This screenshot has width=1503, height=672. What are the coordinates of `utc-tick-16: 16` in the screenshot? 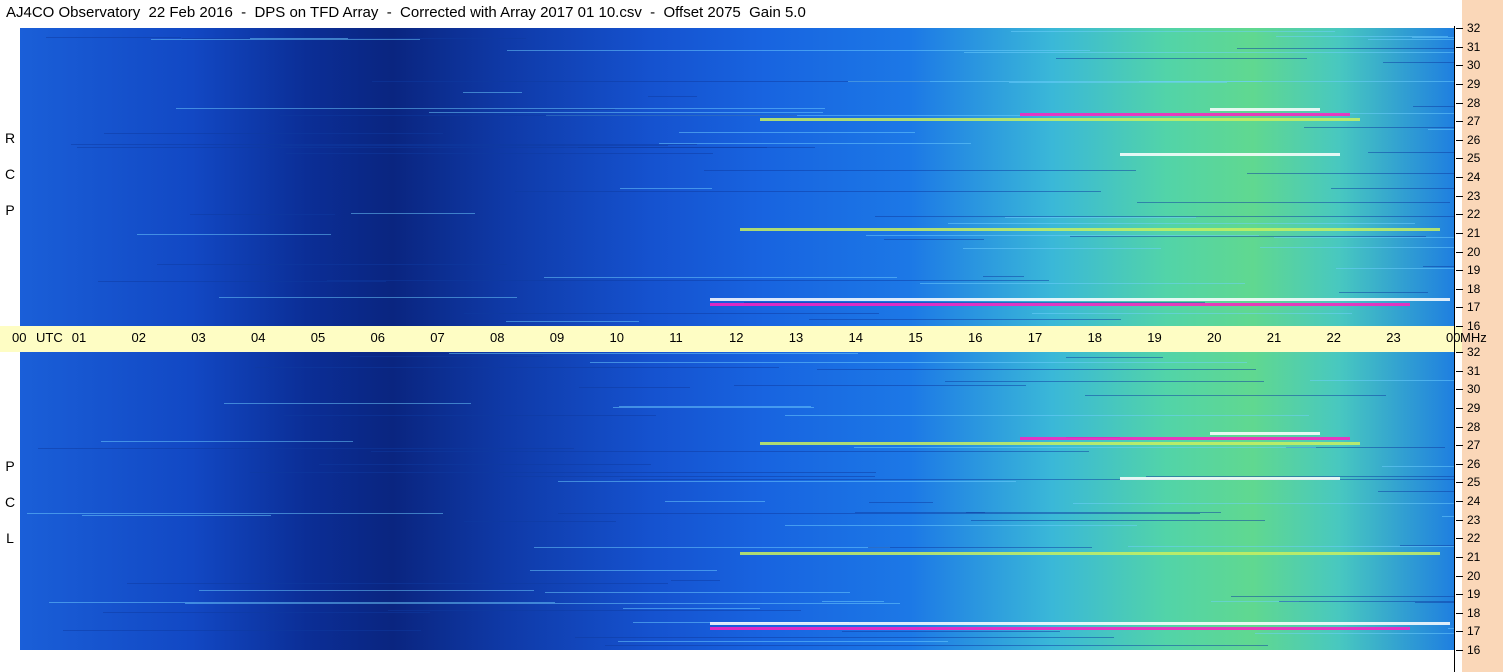 It's located at (975, 337).